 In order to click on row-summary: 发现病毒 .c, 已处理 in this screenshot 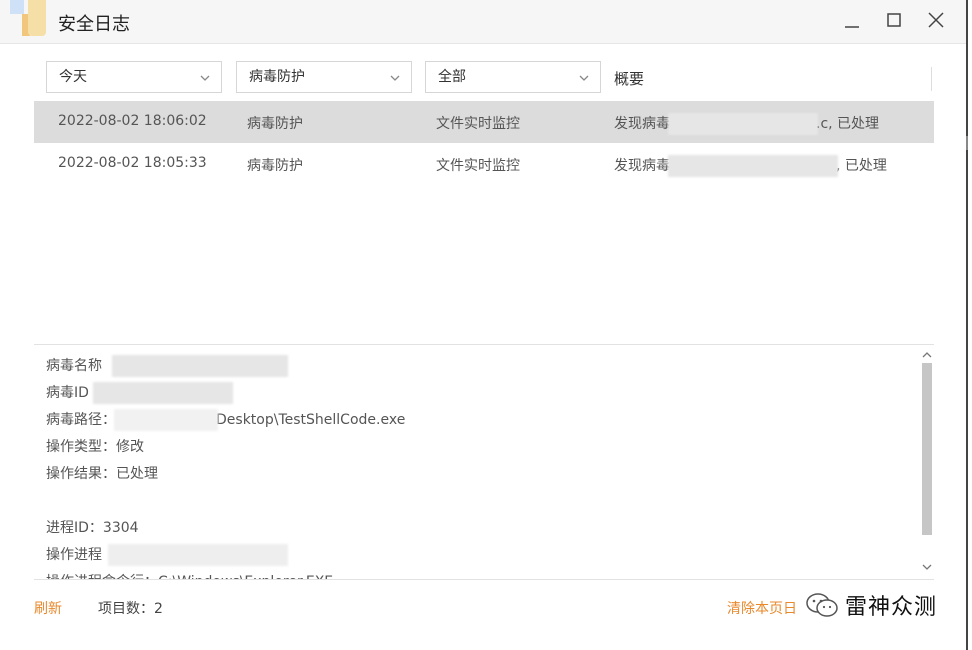, I will do `click(746, 124)`.